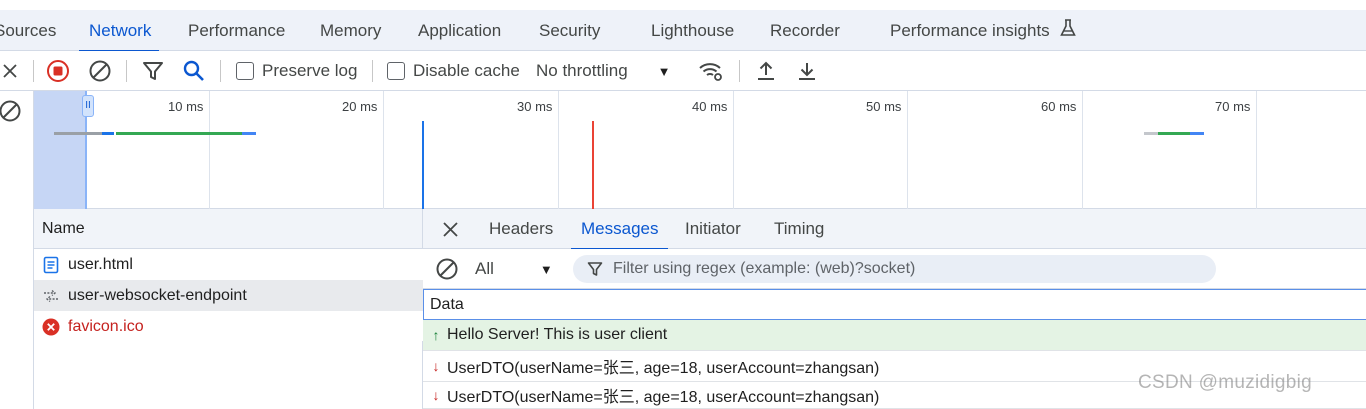 The height and width of the screenshot is (409, 1366). I want to click on data-column-header: Data, so click(894, 304).